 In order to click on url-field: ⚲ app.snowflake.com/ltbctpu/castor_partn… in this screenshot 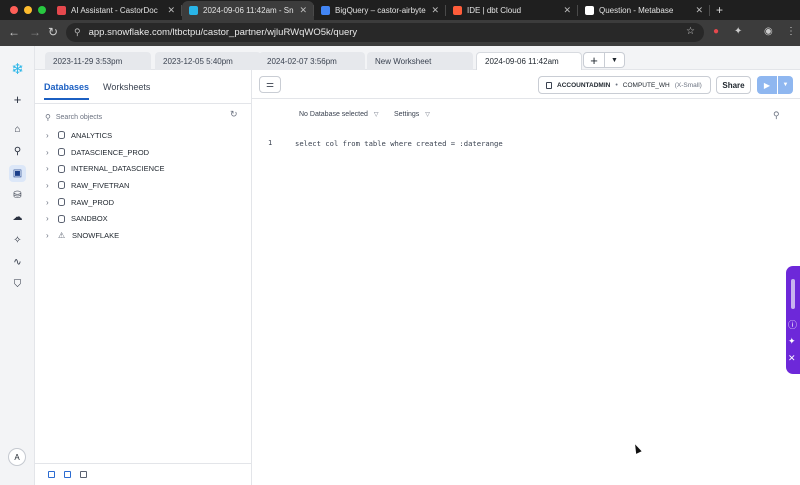, I will do `click(385, 32)`.